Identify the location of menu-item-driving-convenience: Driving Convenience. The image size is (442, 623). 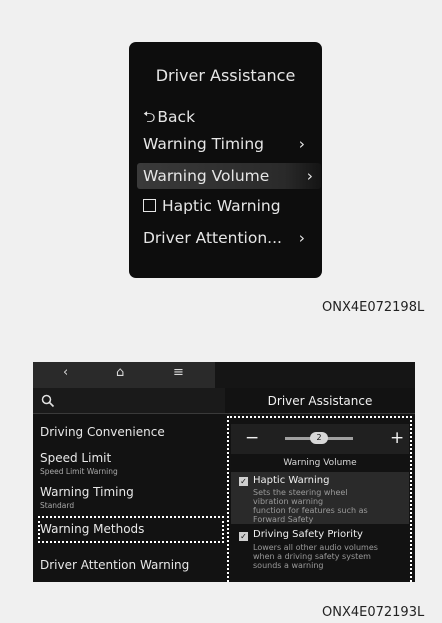
(129, 430).